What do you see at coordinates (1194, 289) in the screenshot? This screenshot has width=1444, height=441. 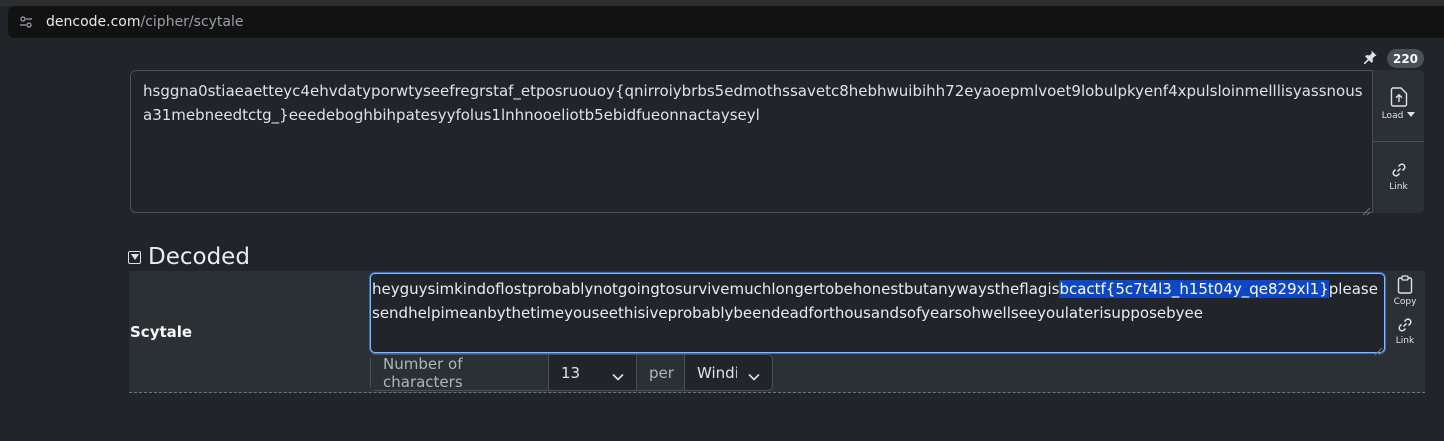 I see `selected-text: bcactf{5c7t4l3_h15t04y_qe829xl1}` at bounding box center [1194, 289].